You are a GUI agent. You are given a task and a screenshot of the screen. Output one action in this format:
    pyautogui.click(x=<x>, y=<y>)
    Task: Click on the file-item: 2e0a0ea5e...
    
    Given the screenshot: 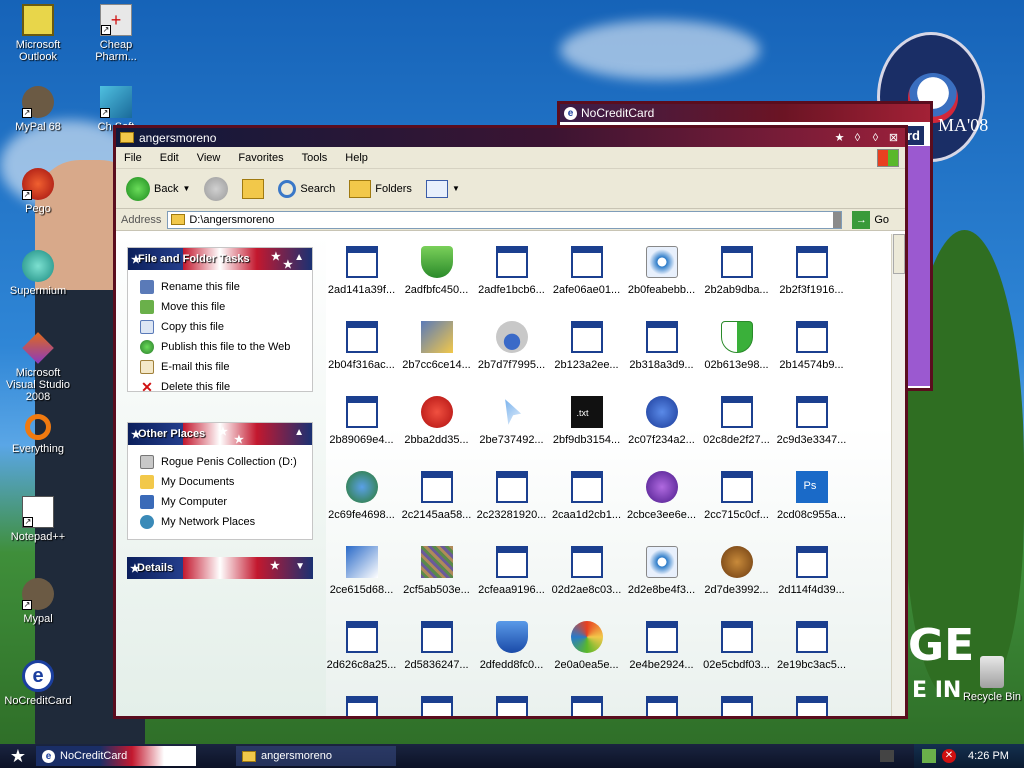 What is the action you would take?
    pyautogui.click(x=586, y=640)
    